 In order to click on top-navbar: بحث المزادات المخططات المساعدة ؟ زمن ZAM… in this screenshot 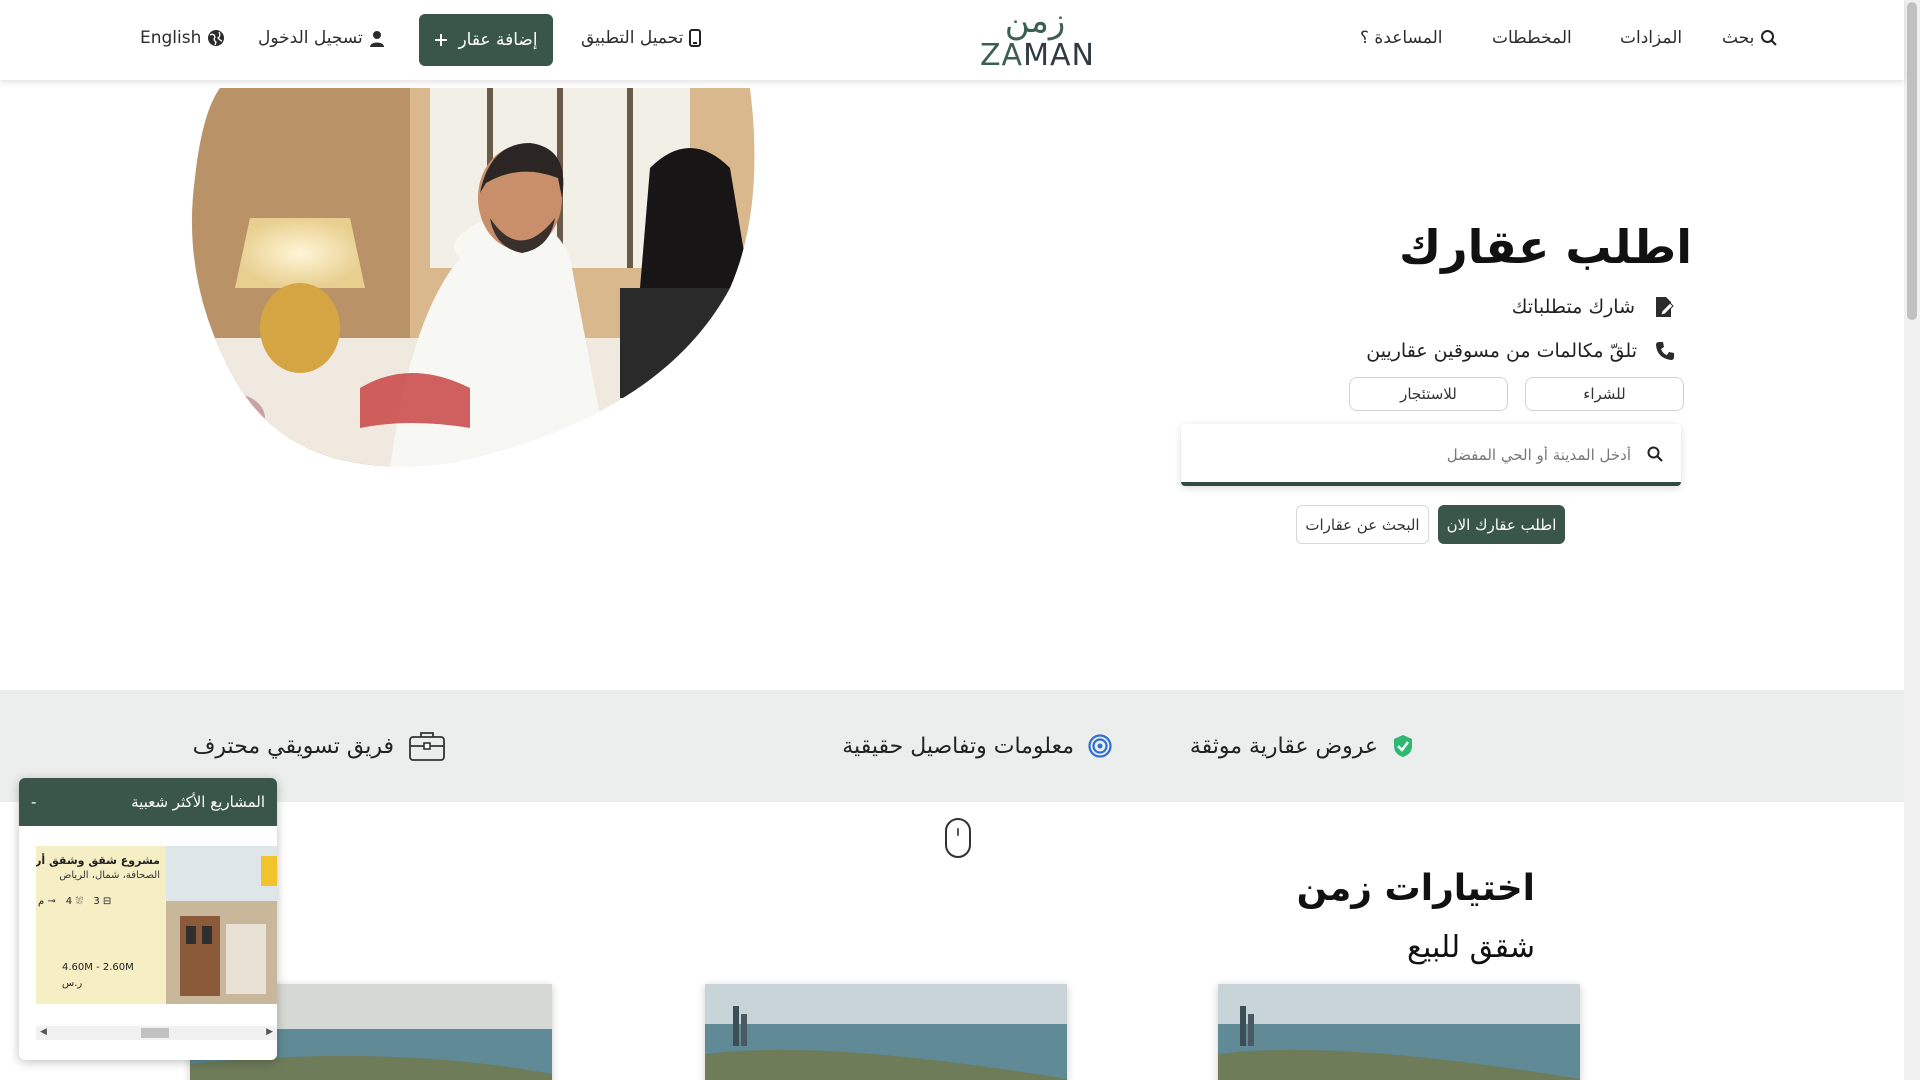, I will do `click(952, 40)`.